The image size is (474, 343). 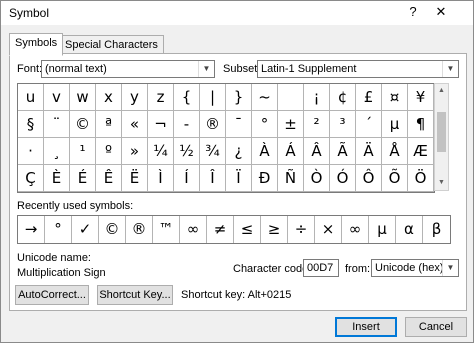 What do you see at coordinates (395, 97) in the screenshot?
I see `symbol-cell: ¤` at bounding box center [395, 97].